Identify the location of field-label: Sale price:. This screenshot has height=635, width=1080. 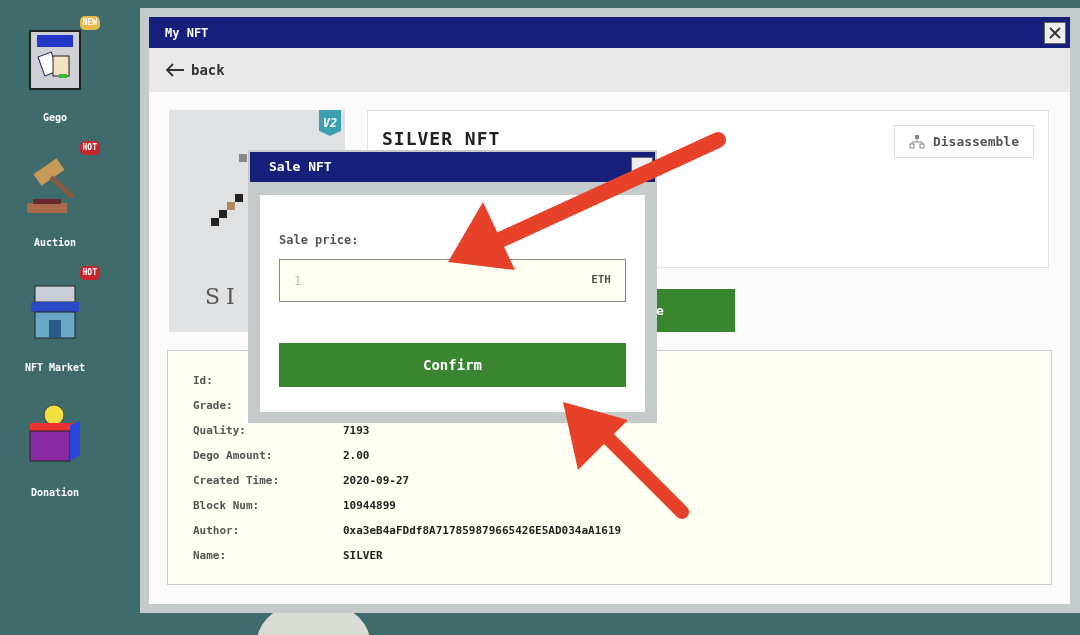
(319, 240).